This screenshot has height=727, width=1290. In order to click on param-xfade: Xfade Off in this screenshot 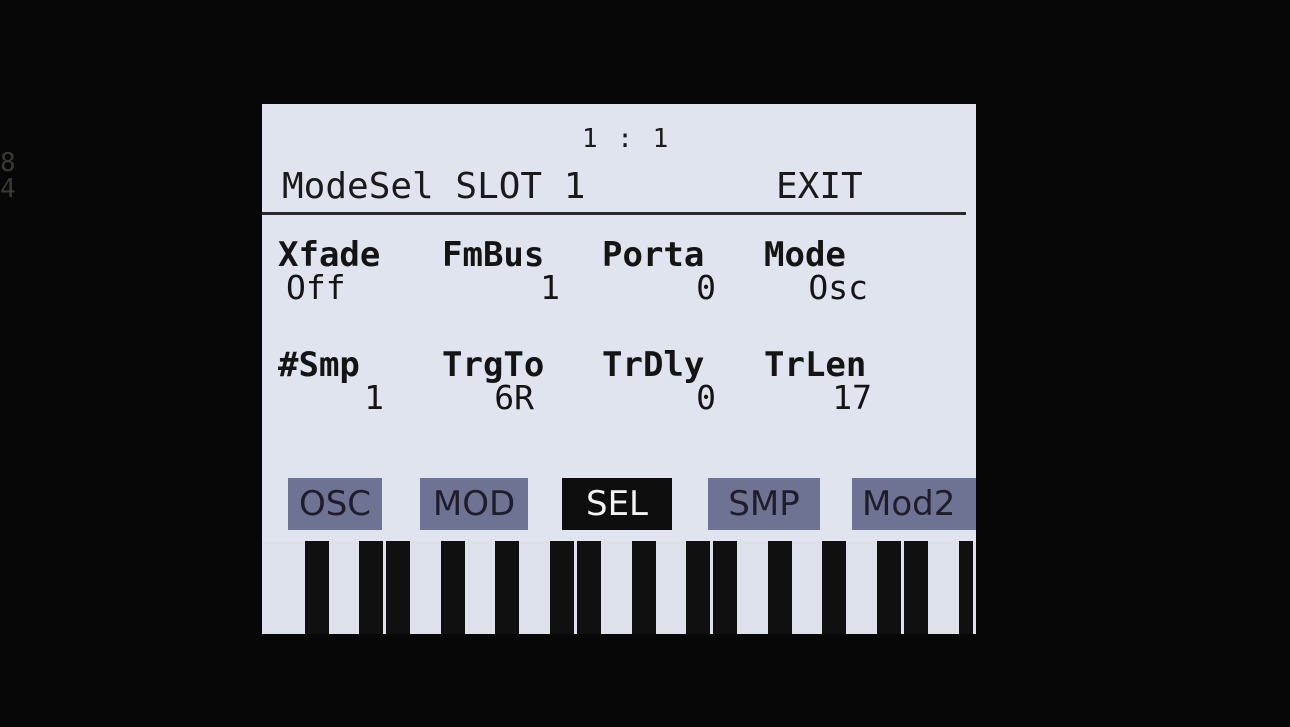, I will do `click(363, 271)`.